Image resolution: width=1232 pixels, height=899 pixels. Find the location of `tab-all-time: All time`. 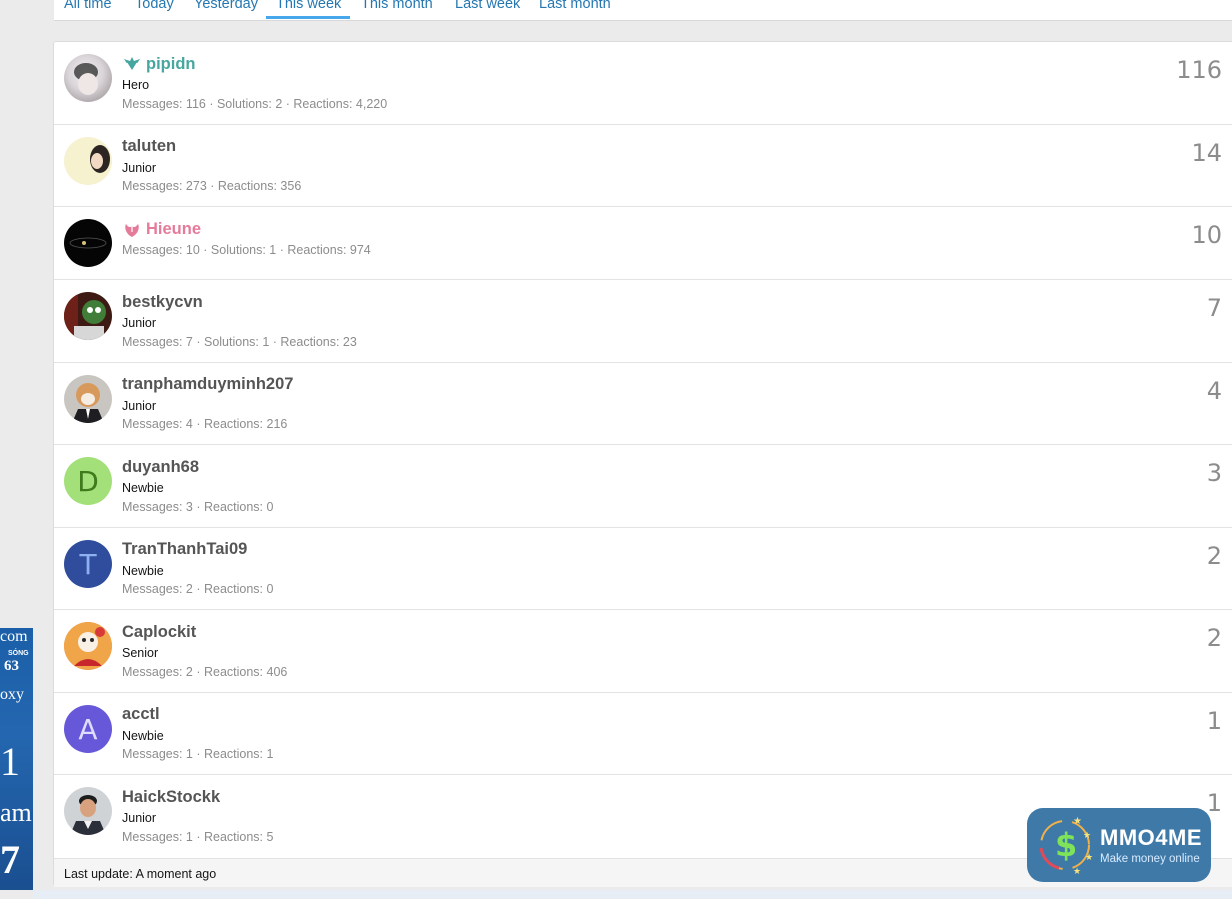

tab-all-time: All time is located at coordinates (88, 9).